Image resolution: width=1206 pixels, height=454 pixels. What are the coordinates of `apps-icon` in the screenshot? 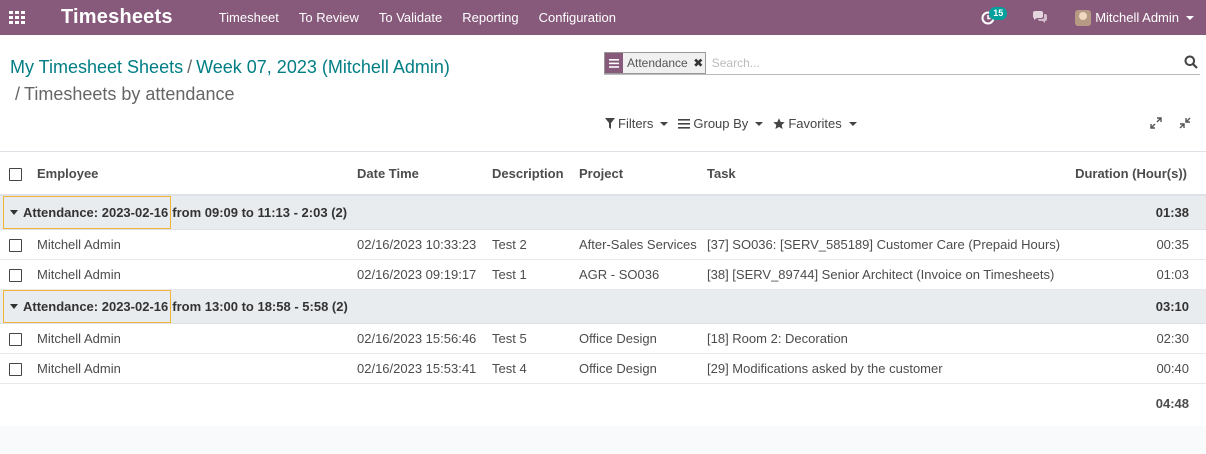 It's located at (18, 17).